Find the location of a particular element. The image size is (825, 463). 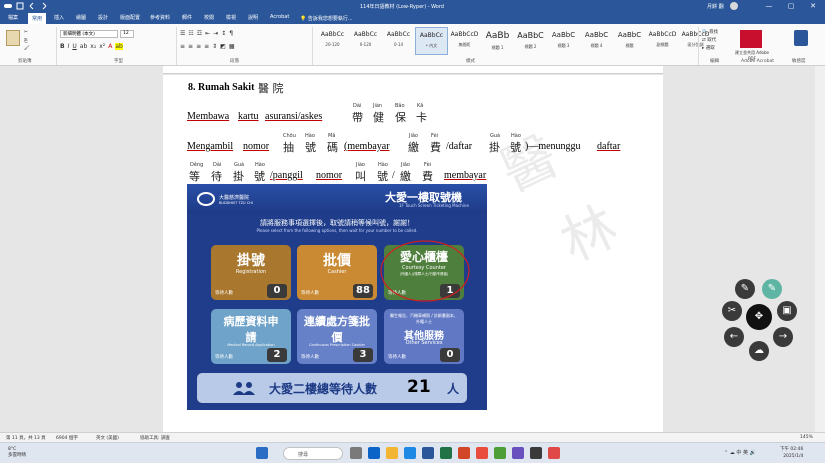

zoom-level: 145% is located at coordinates (806, 437).